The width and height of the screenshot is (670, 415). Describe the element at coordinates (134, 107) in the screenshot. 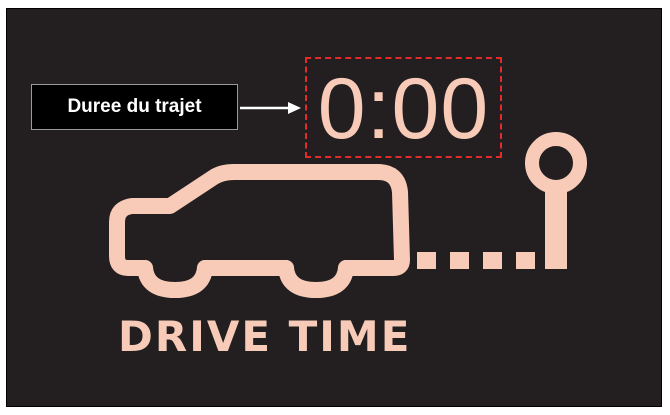

I see `callout-label: Duree du trajet` at that location.